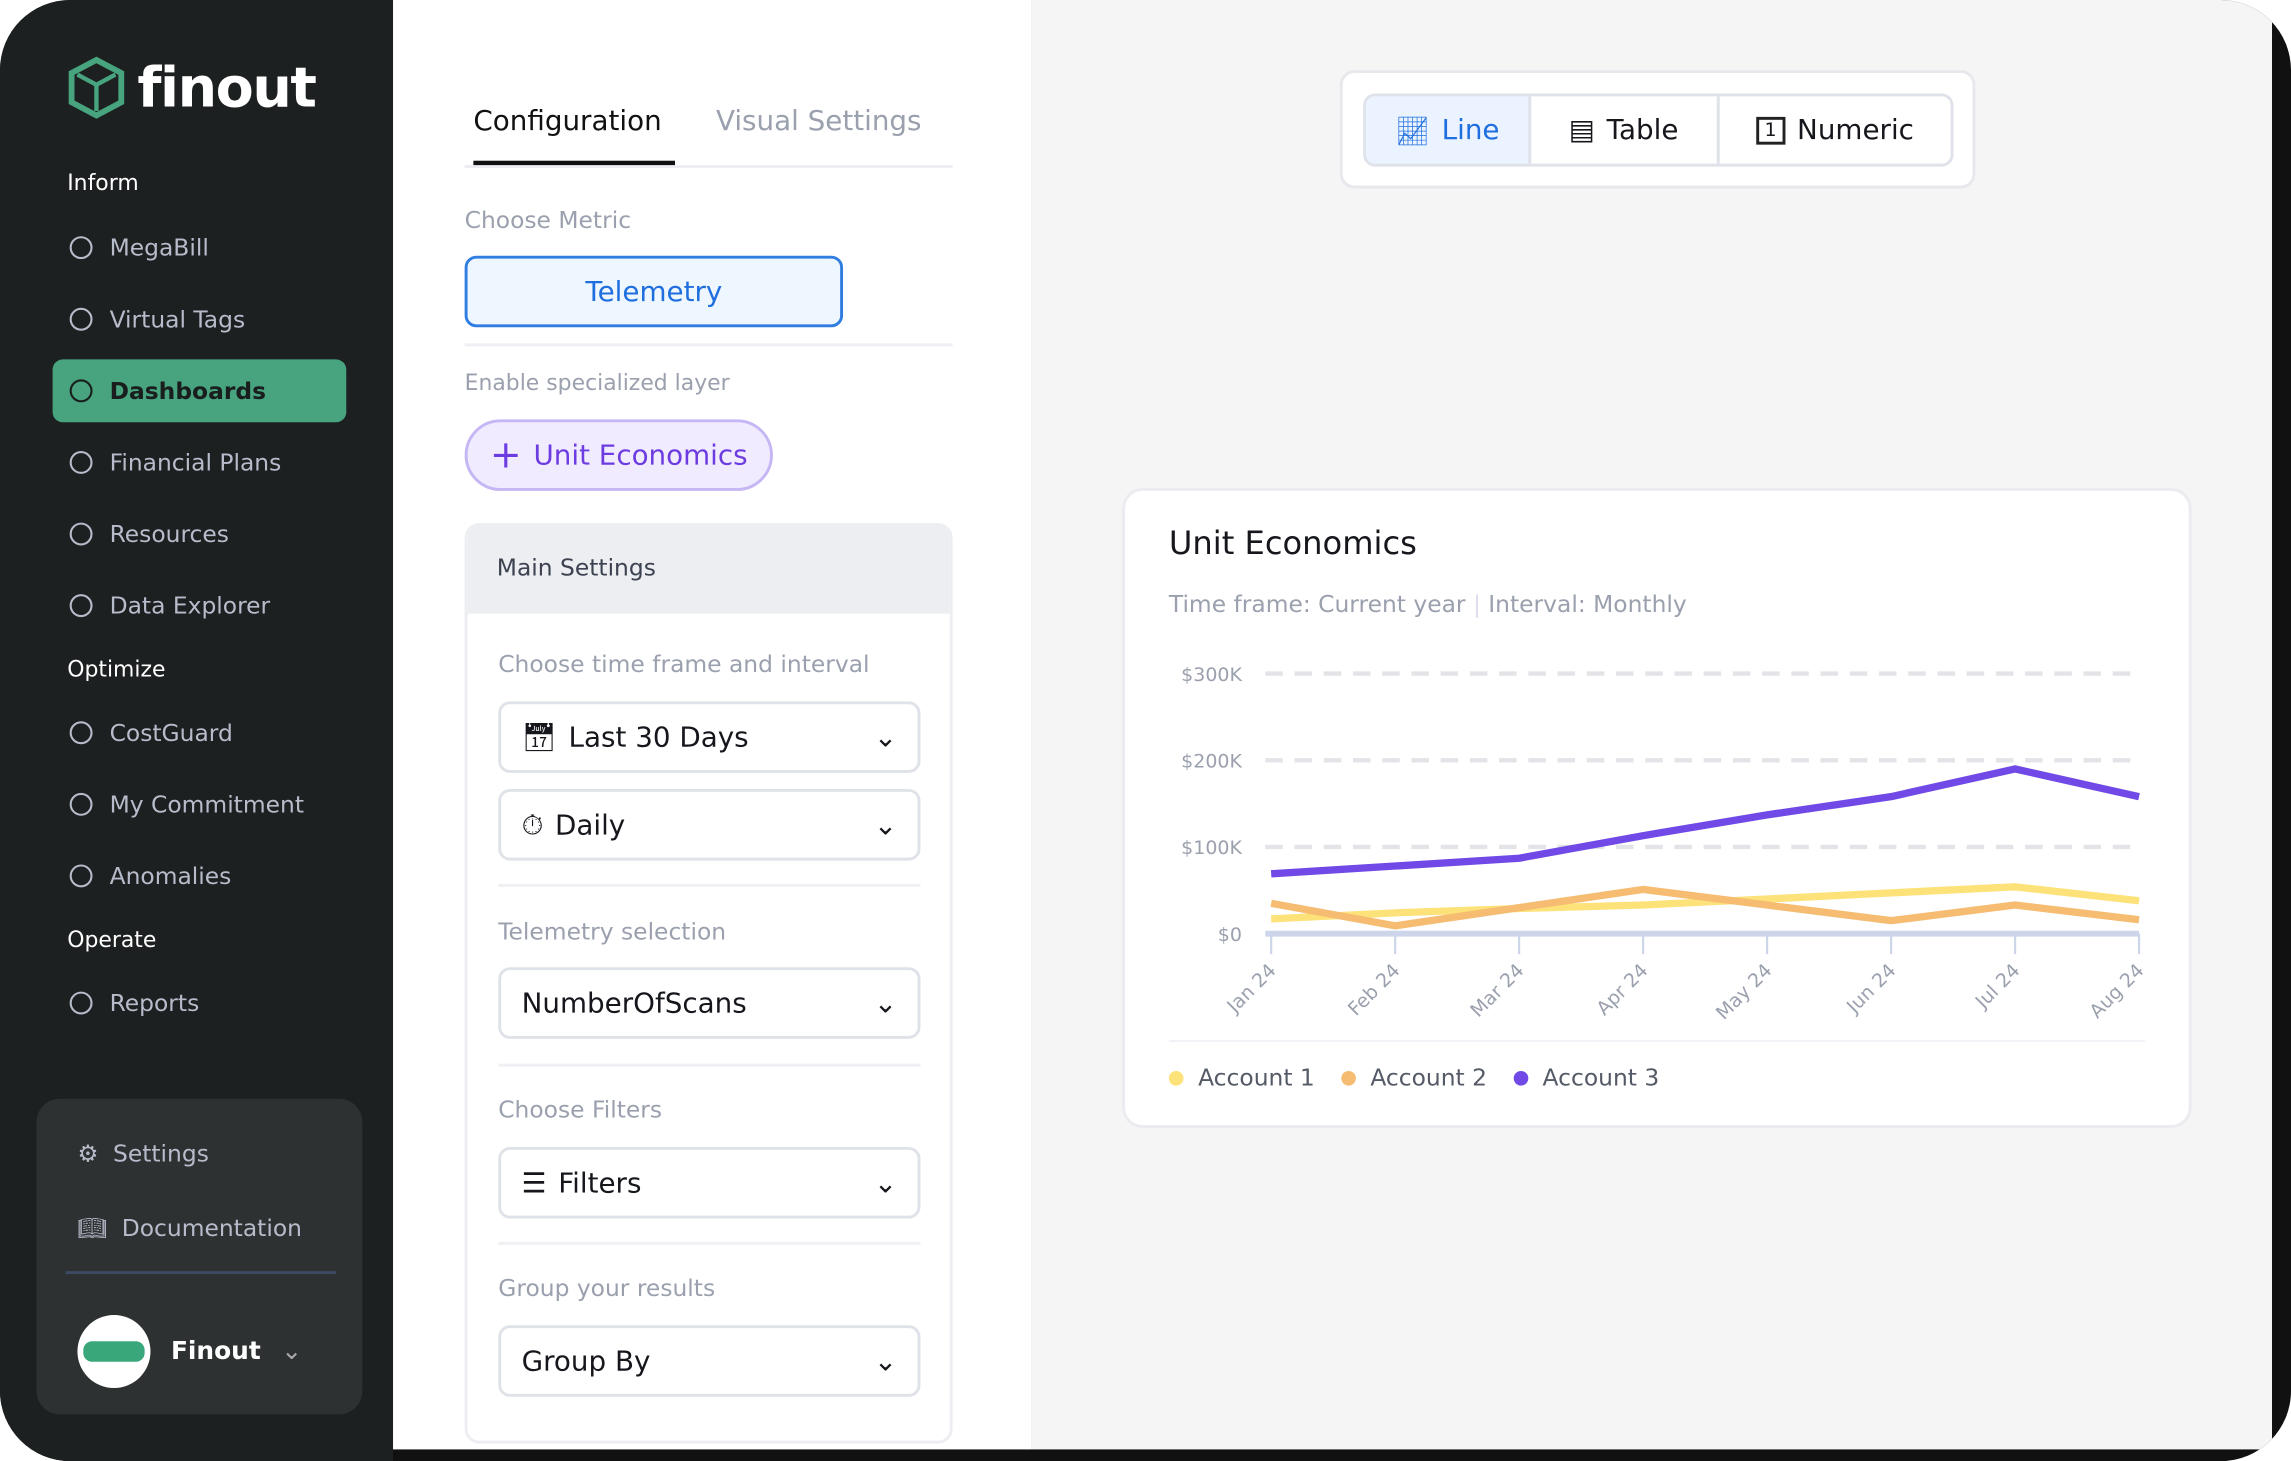 The height and width of the screenshot is (1461, 2291). Describe the element at coordinates (1601, 1077) in the screenshot. I see `legend-label: Account 3` at that location.